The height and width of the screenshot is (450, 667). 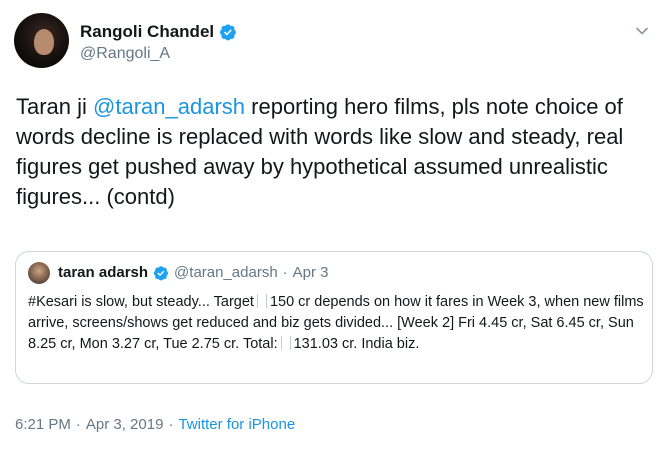 I want to click on quoted-author-avatar, so click(x=39, y=273).